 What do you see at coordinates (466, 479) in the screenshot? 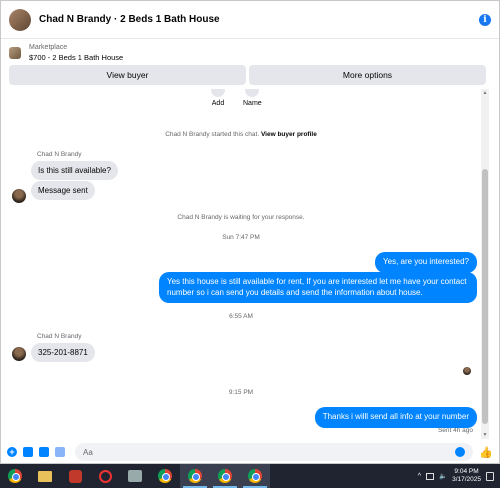
I see `clock-date: 3/17/2025` at bounding box center [466, 479].